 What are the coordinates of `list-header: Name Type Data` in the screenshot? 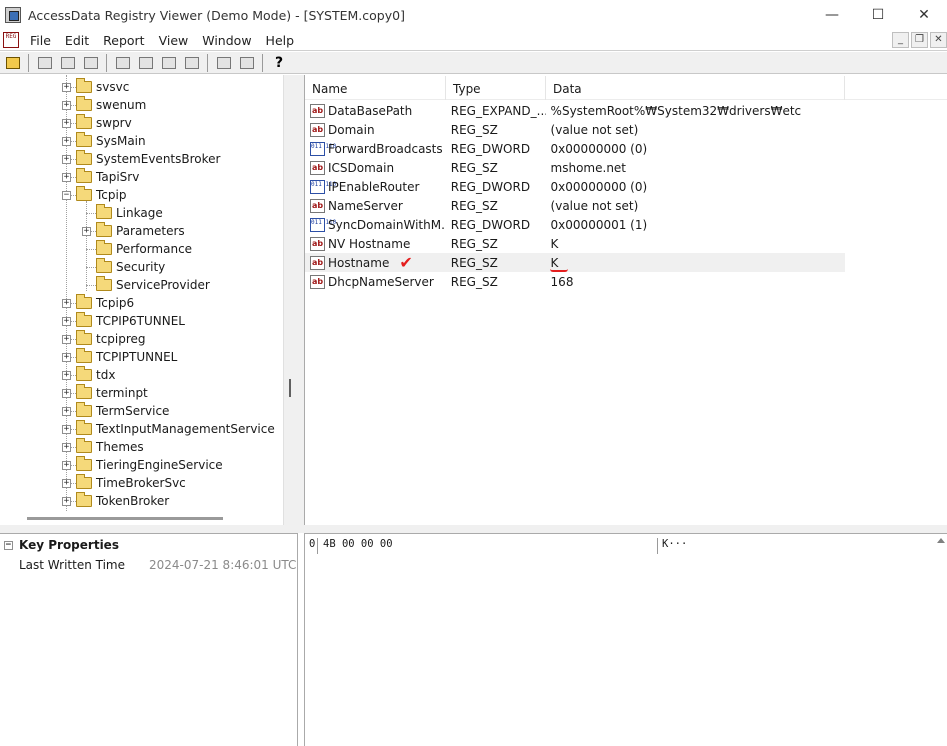 It's located at (626, 88).